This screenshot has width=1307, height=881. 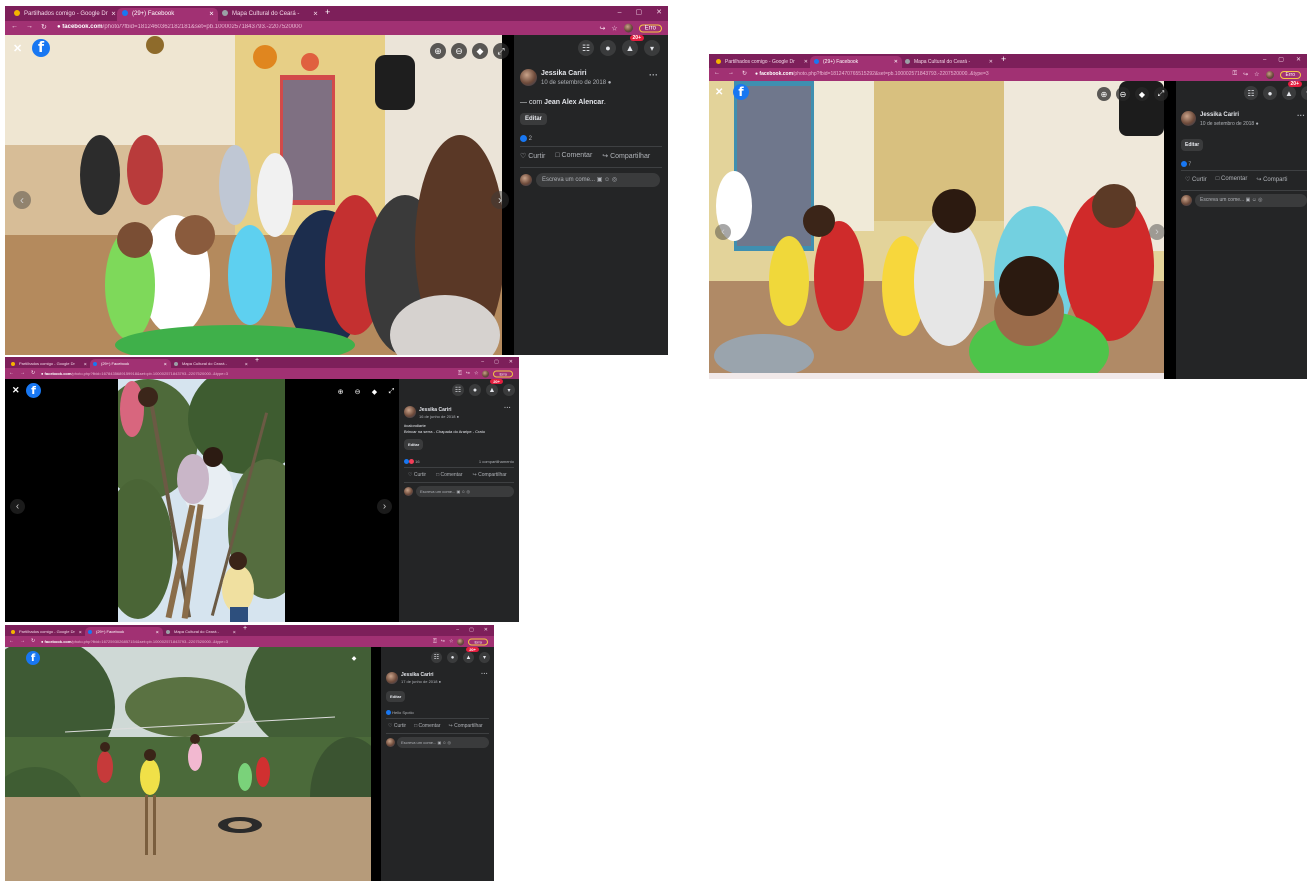 I want to click on forward-icon: →, so click(x=22, y=641).